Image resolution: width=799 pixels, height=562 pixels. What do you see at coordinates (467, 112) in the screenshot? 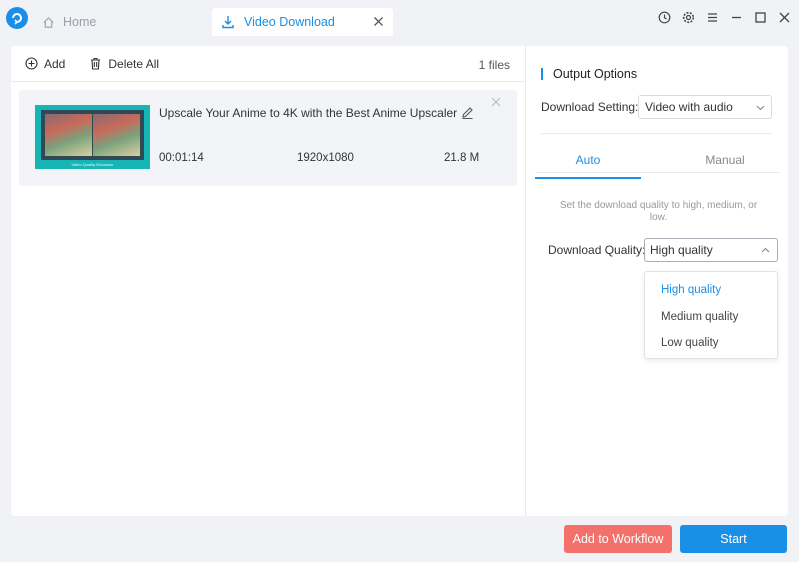
I see `edit-icon` at bounding box center [467, 112].